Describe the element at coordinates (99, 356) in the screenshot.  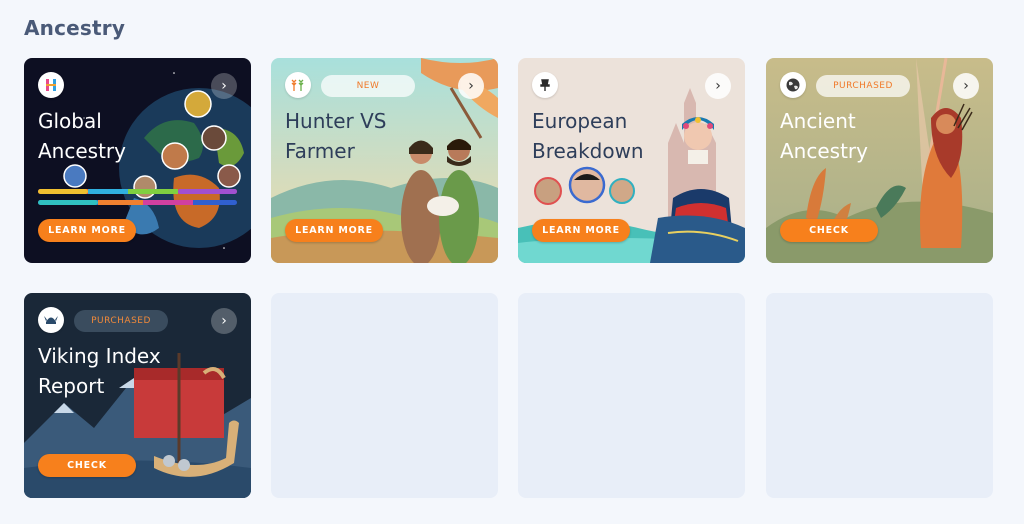
I see `card-title-line1: Viking Index` at that location.